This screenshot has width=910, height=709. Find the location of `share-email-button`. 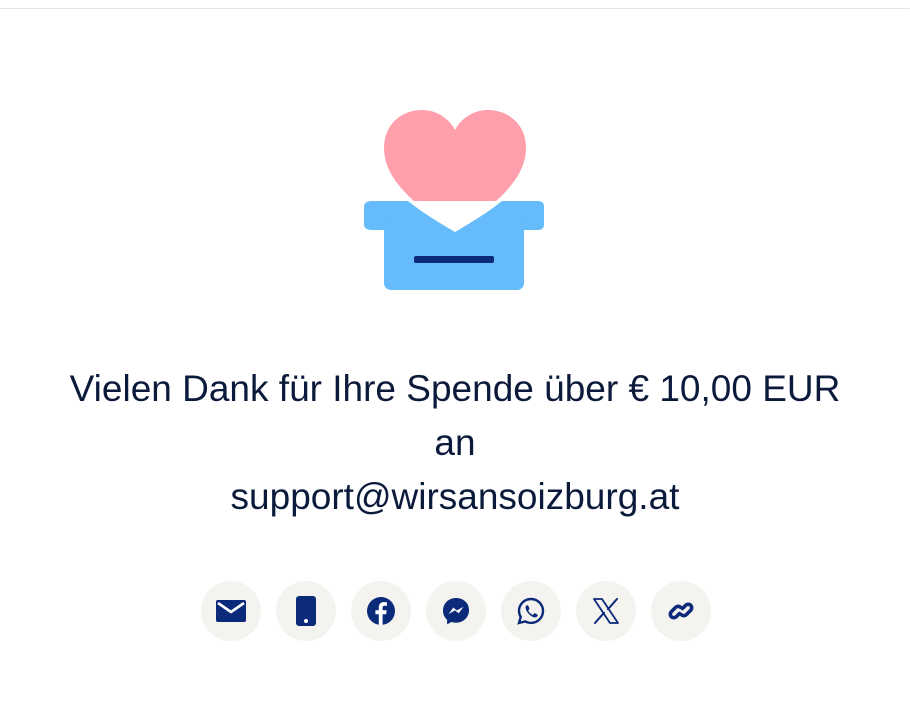

share-email-button is located at coordinates (231, 611).